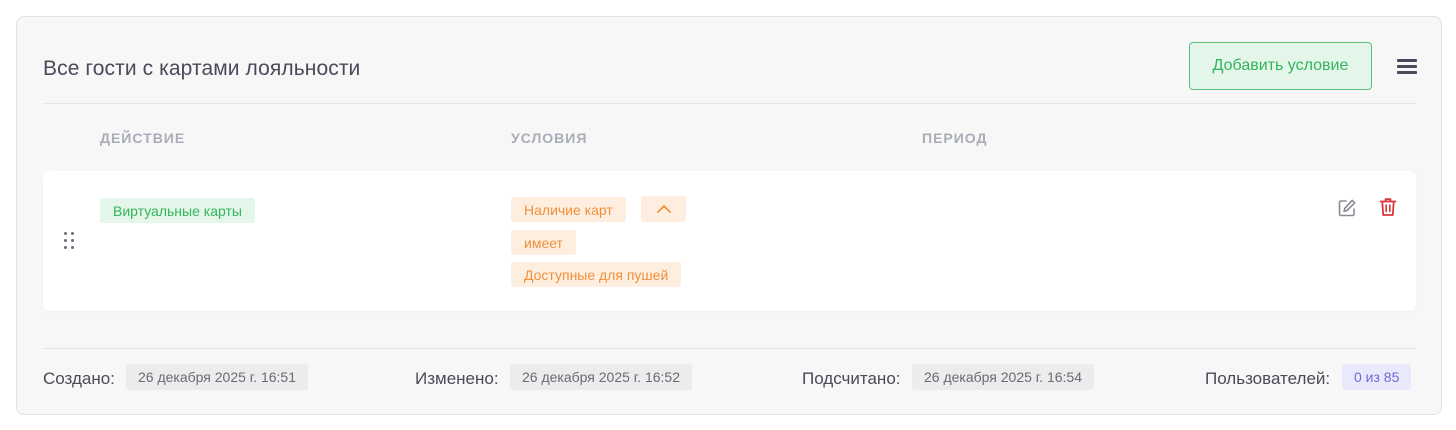  What do you see at coordinates (1407, 67) in the screenshot?
I see `hamburger-menu-icon` at bounding box center [1407, 67].